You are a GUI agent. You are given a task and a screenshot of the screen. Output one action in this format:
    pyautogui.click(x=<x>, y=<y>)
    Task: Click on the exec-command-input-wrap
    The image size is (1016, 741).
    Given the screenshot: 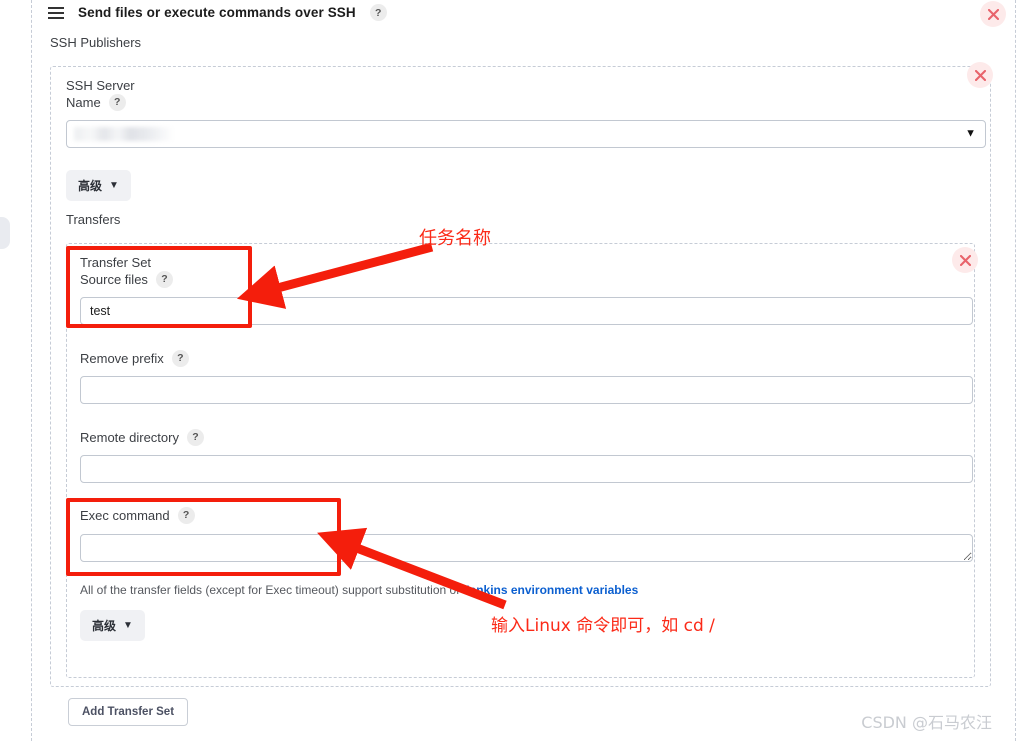 What is the action you would take?
    pyautogui.click(x=526, y=548)
    